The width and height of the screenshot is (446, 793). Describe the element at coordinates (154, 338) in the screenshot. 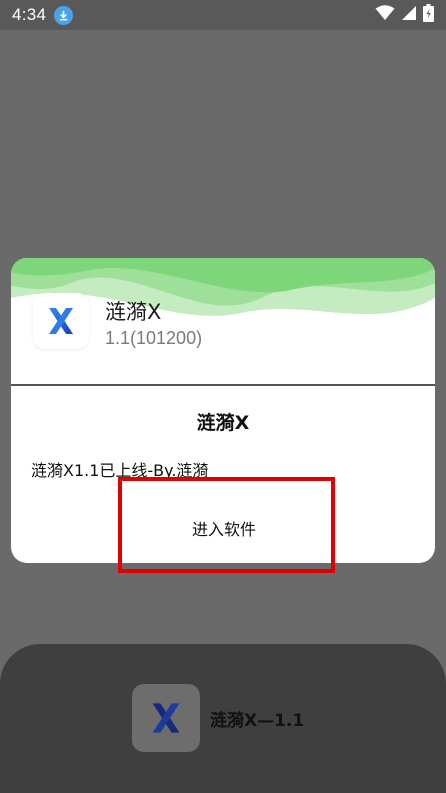

I see `app-version: 1.1(101200)` at that location.